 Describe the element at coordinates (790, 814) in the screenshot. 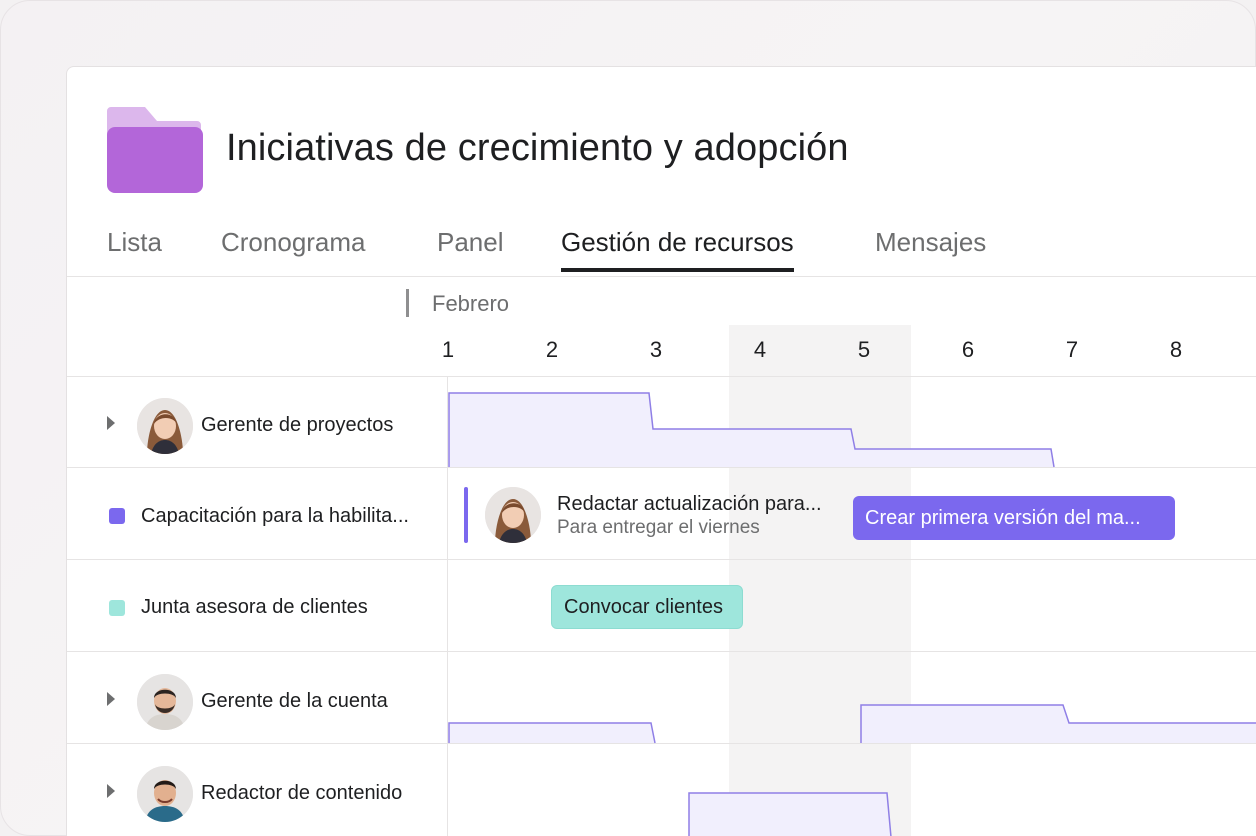

I see `workload-area-content-writer` at that location.